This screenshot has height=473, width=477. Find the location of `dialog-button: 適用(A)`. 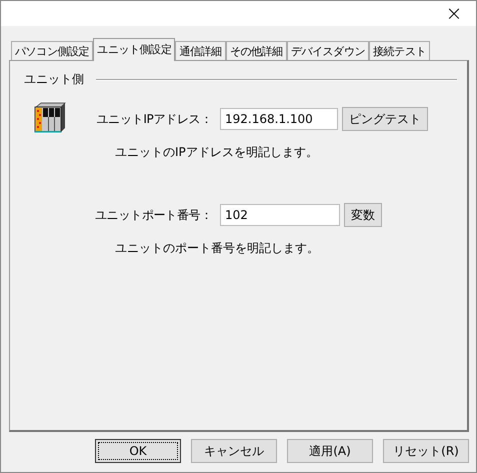

dialog-button: 適用(A) is located at coordinates (330, 451).